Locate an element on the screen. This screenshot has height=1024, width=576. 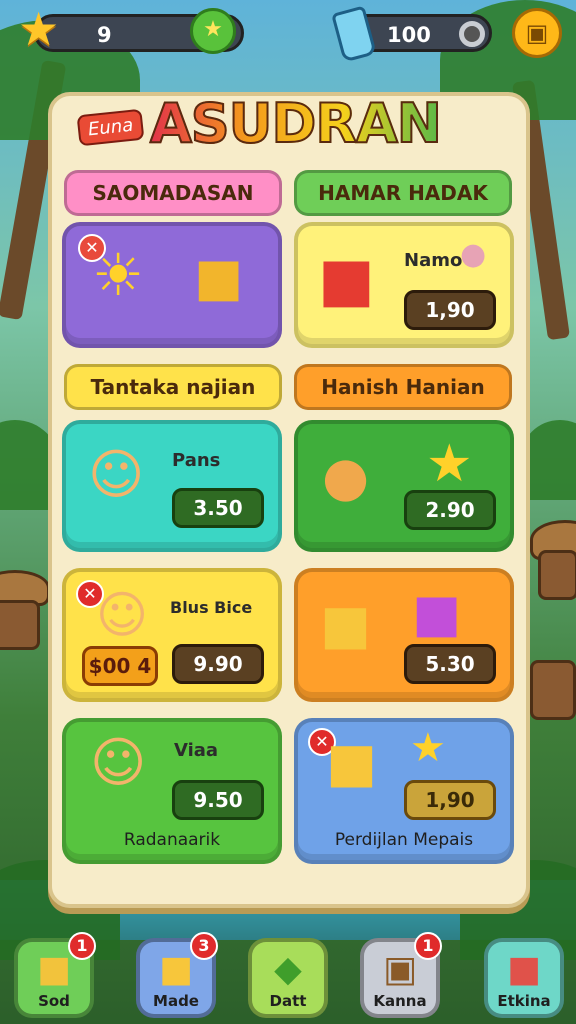
stars-value: 9 is located at coordinates (104, 35).